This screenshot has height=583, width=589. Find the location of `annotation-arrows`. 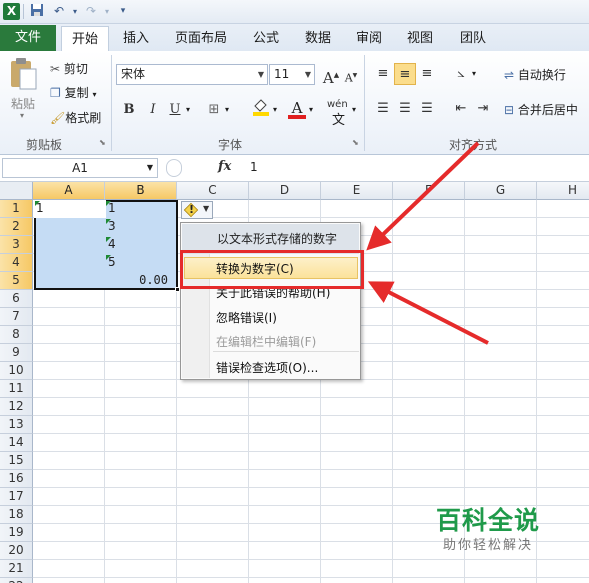

annotation-arrows is located at coordinates (427, 243).